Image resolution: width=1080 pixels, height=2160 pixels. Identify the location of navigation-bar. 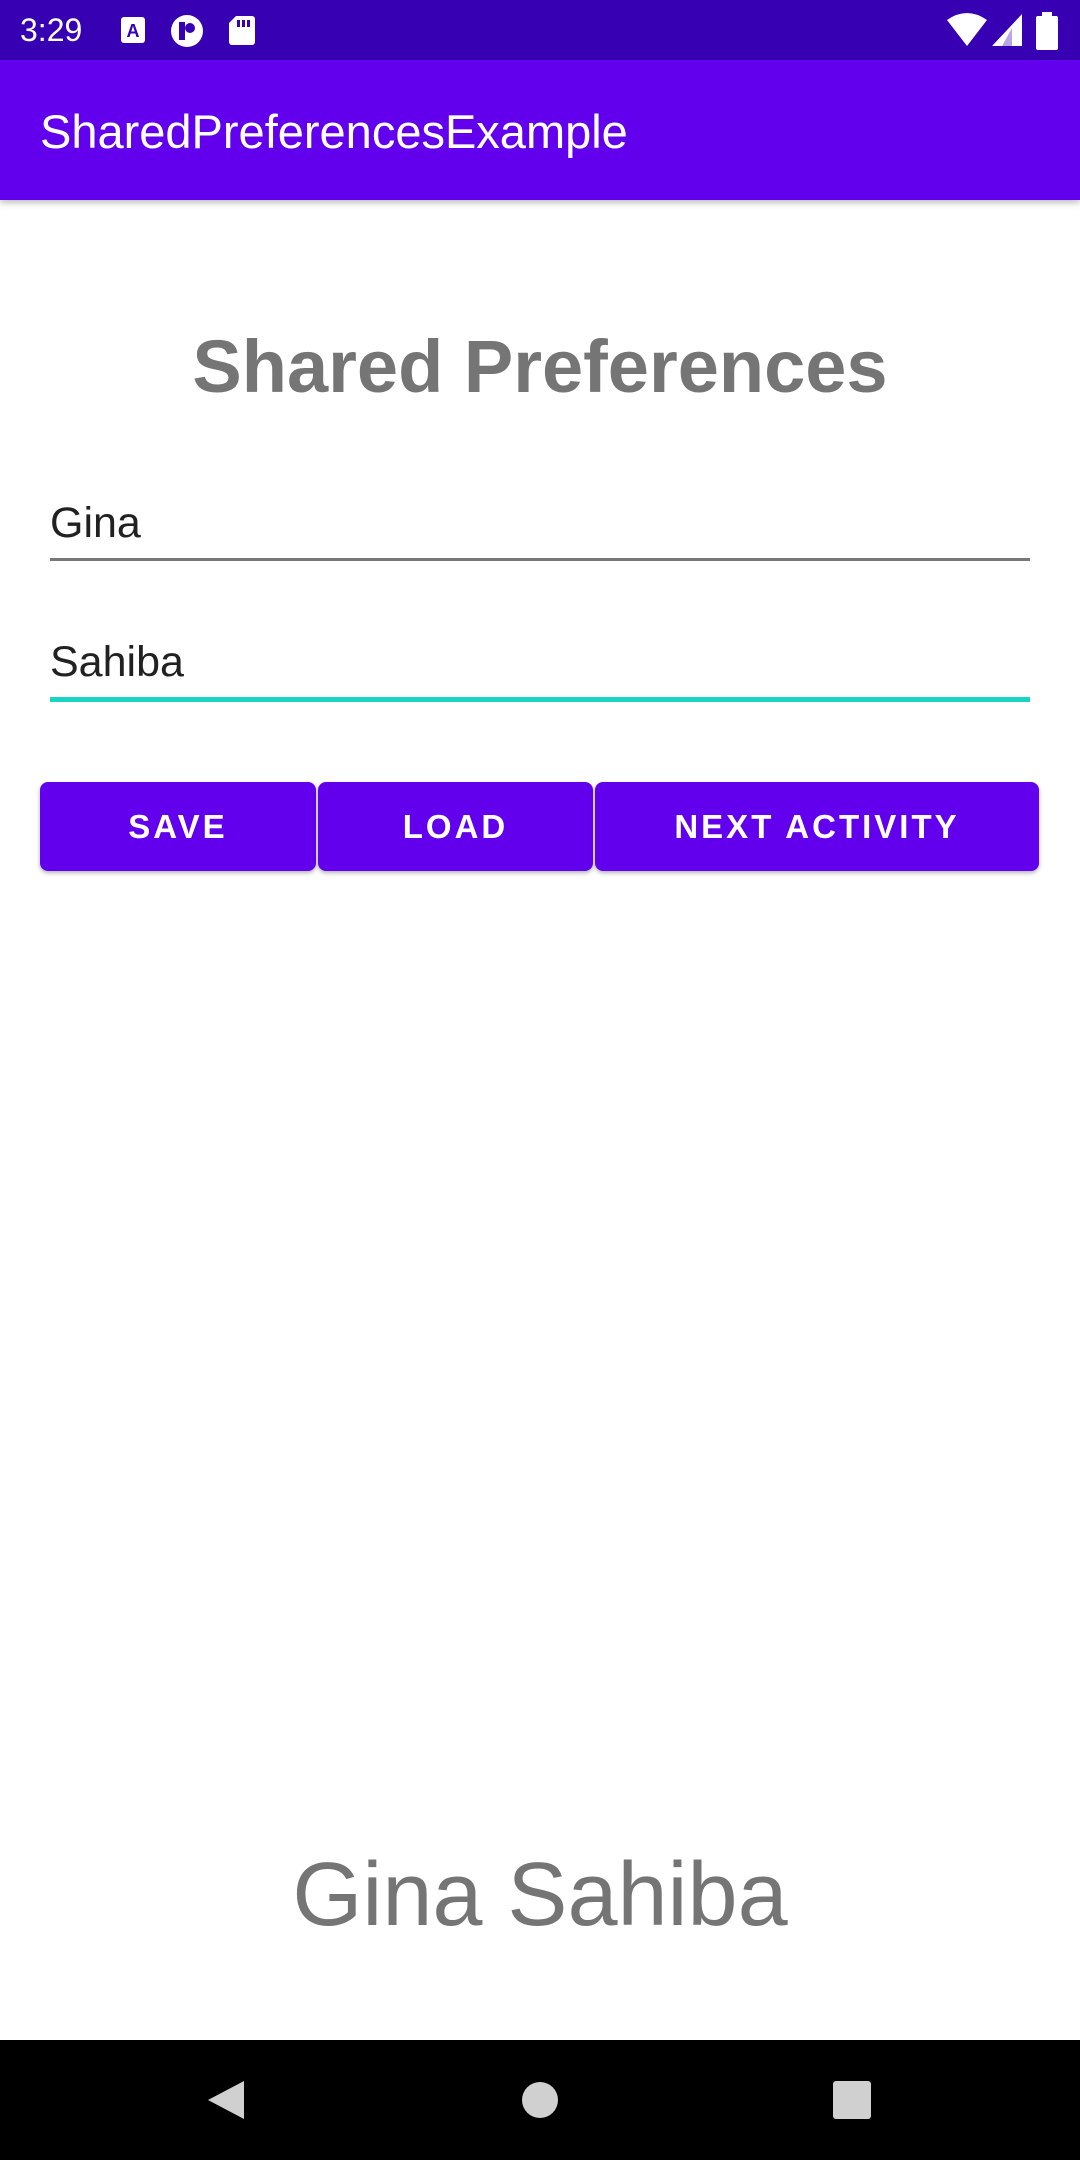
(540, 2100).